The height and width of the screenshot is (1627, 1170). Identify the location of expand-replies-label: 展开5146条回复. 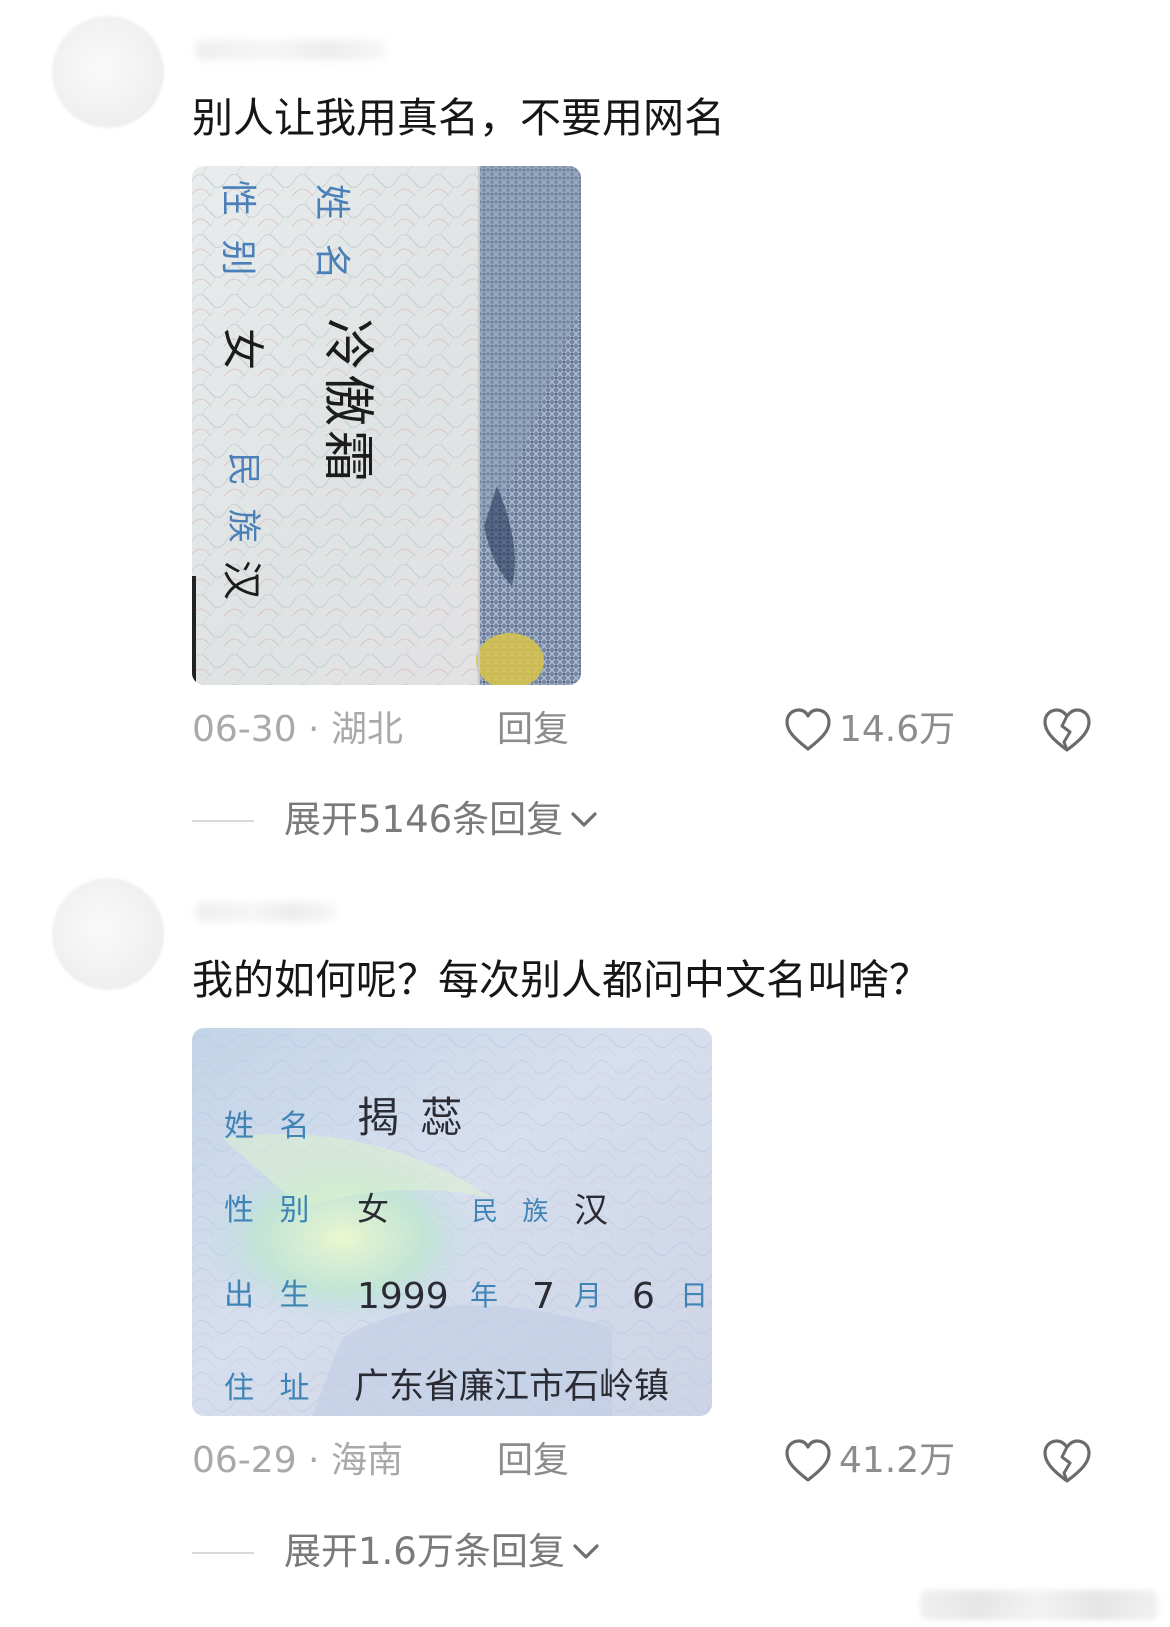
(424, 819).